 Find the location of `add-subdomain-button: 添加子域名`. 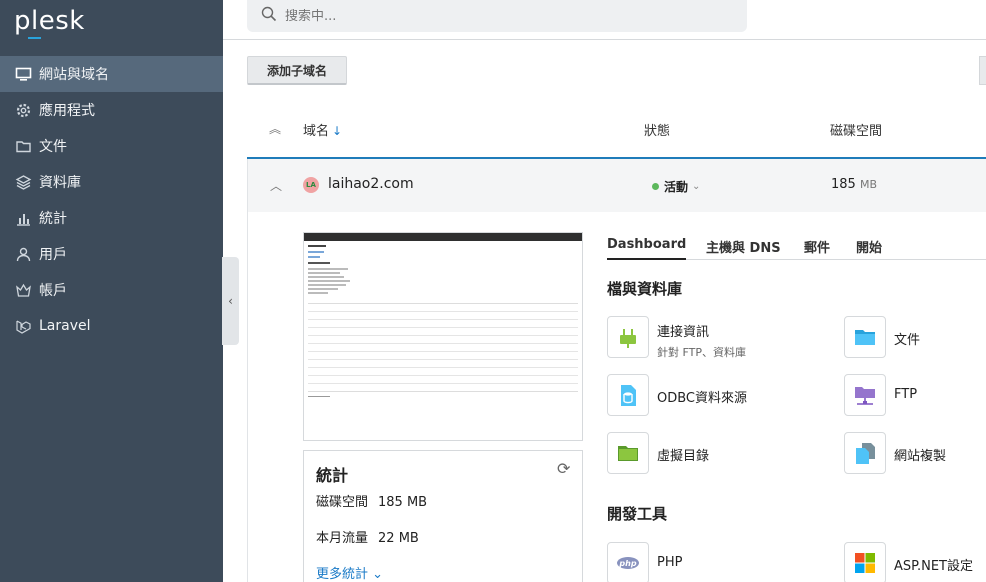

add-subdomain-button: 添加子域名 is located at coordinates (297, 70).